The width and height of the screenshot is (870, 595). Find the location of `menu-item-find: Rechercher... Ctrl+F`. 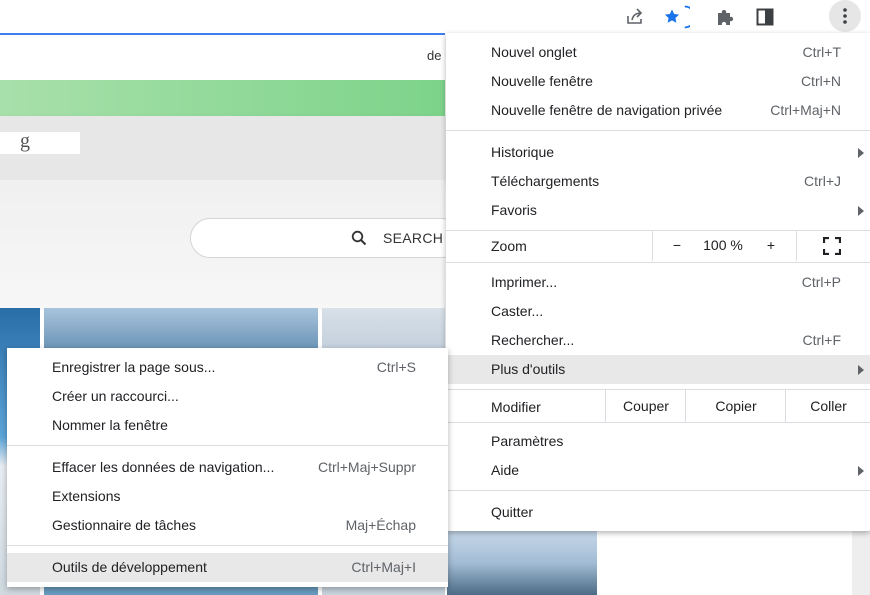

menu-item-find: Rechercher... Ctrl+F is located at coordinates (658, 340).